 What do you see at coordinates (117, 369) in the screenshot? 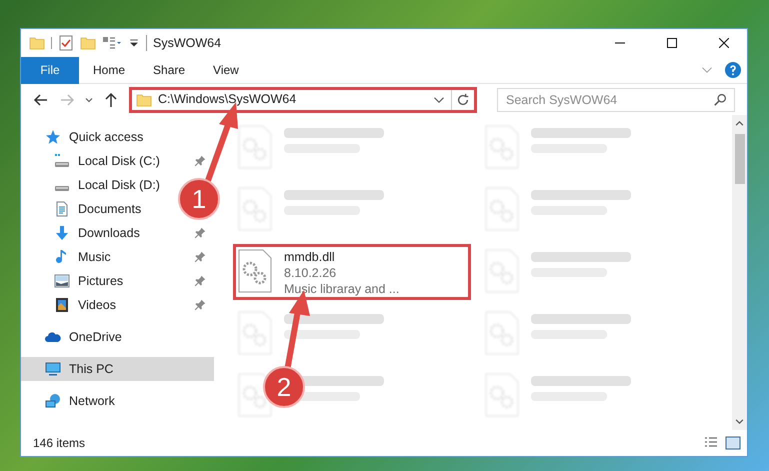
I see `sidebar-item: This PC` at bounding box center [117, 369].